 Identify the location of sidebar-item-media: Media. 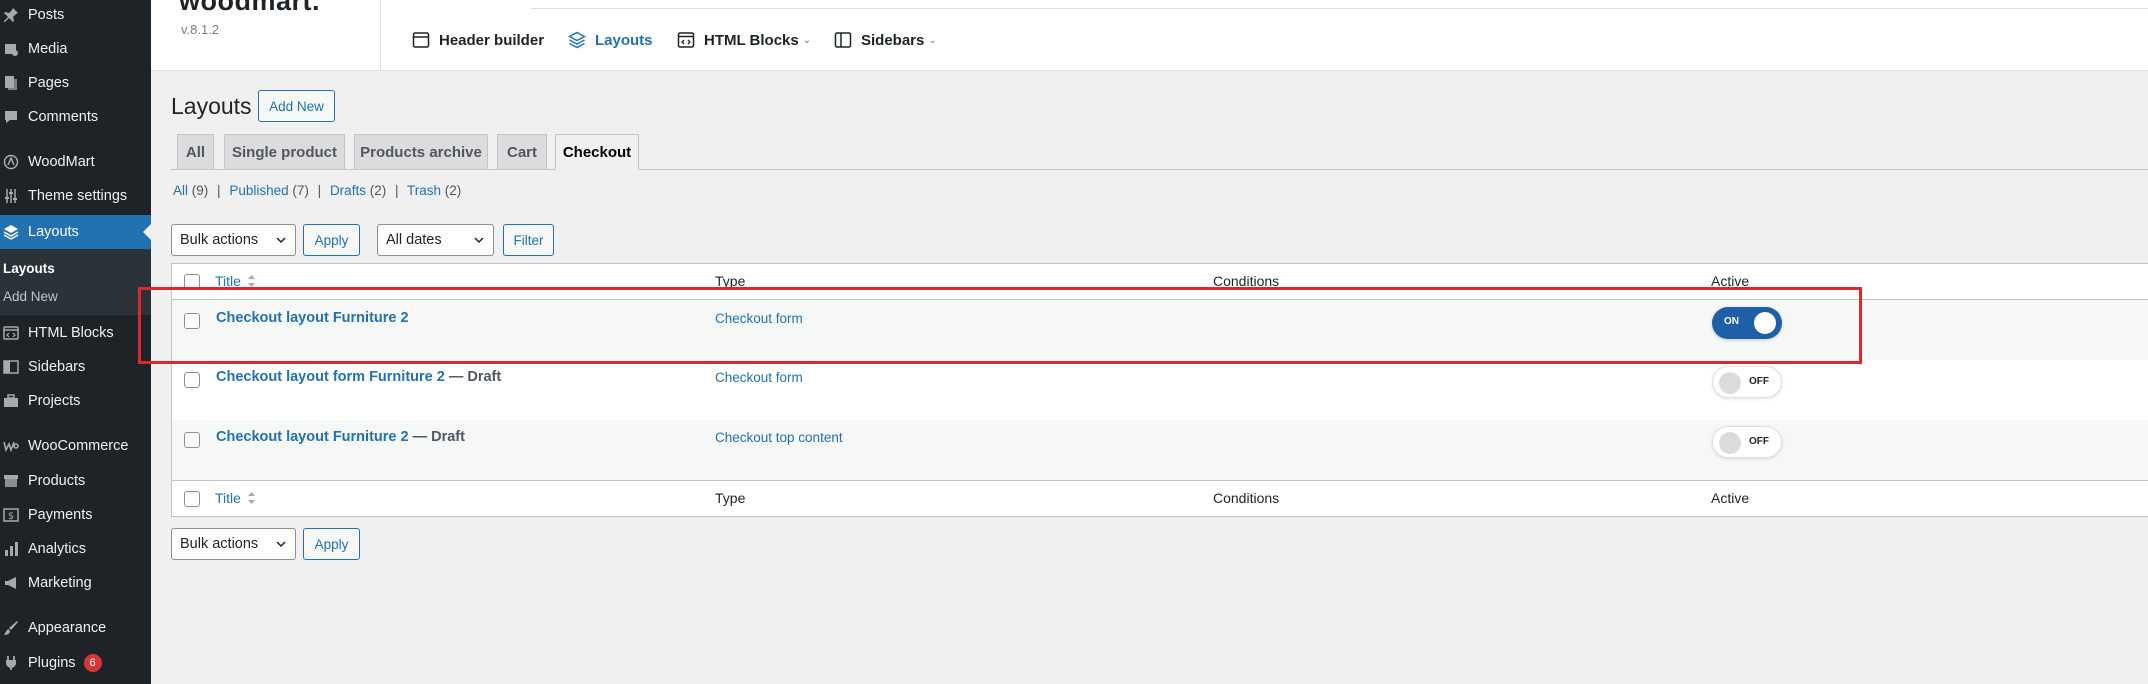
(75, 49).